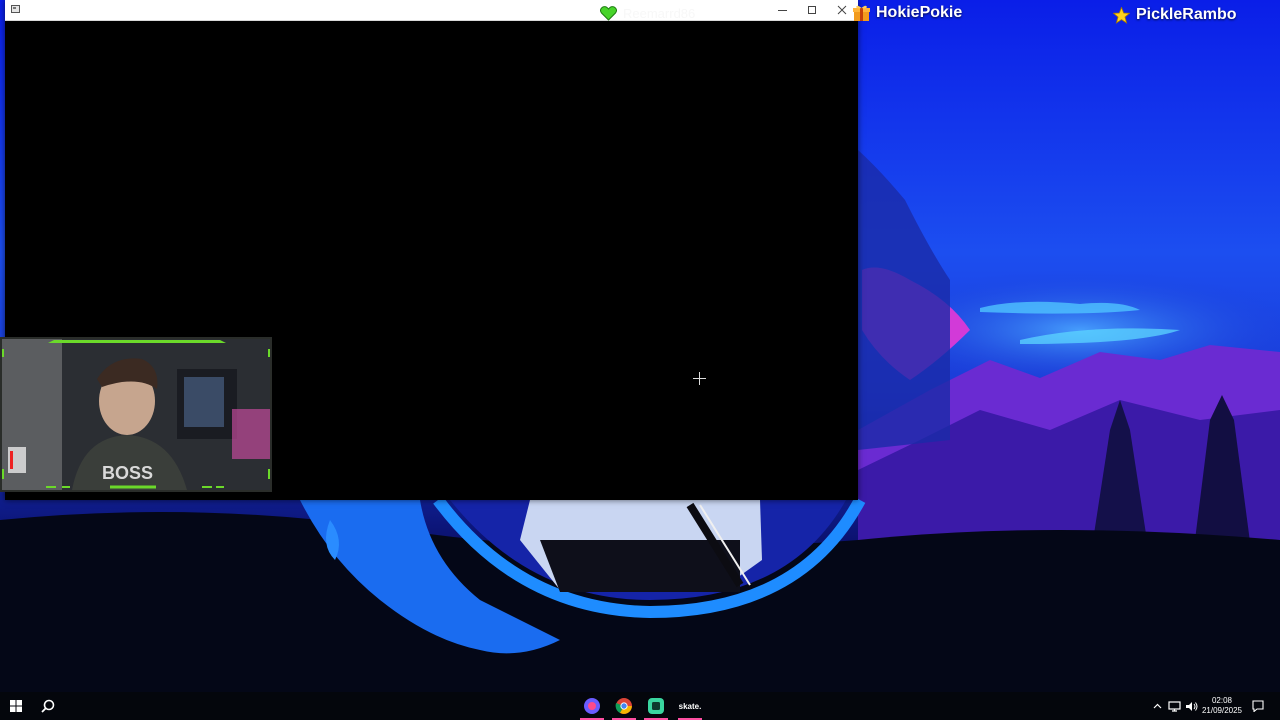 The height and width of the screenshot is (720, 1280). Describe the element at coordinates (1186, 14) in the screenshot. I see `star-alert-name: PickleRambo` at that location.